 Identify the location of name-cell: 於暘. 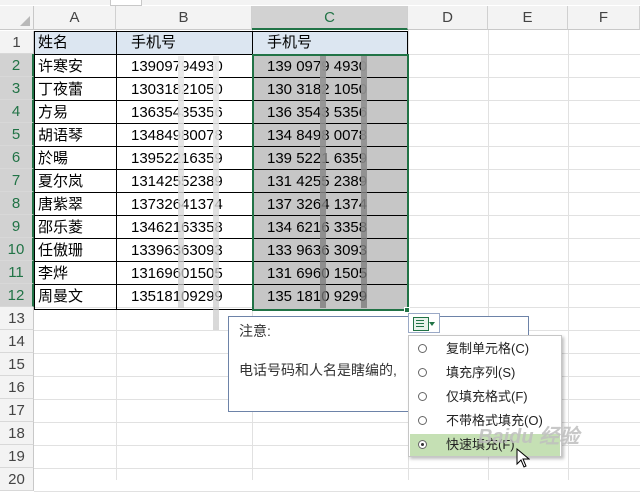
(76, 158).